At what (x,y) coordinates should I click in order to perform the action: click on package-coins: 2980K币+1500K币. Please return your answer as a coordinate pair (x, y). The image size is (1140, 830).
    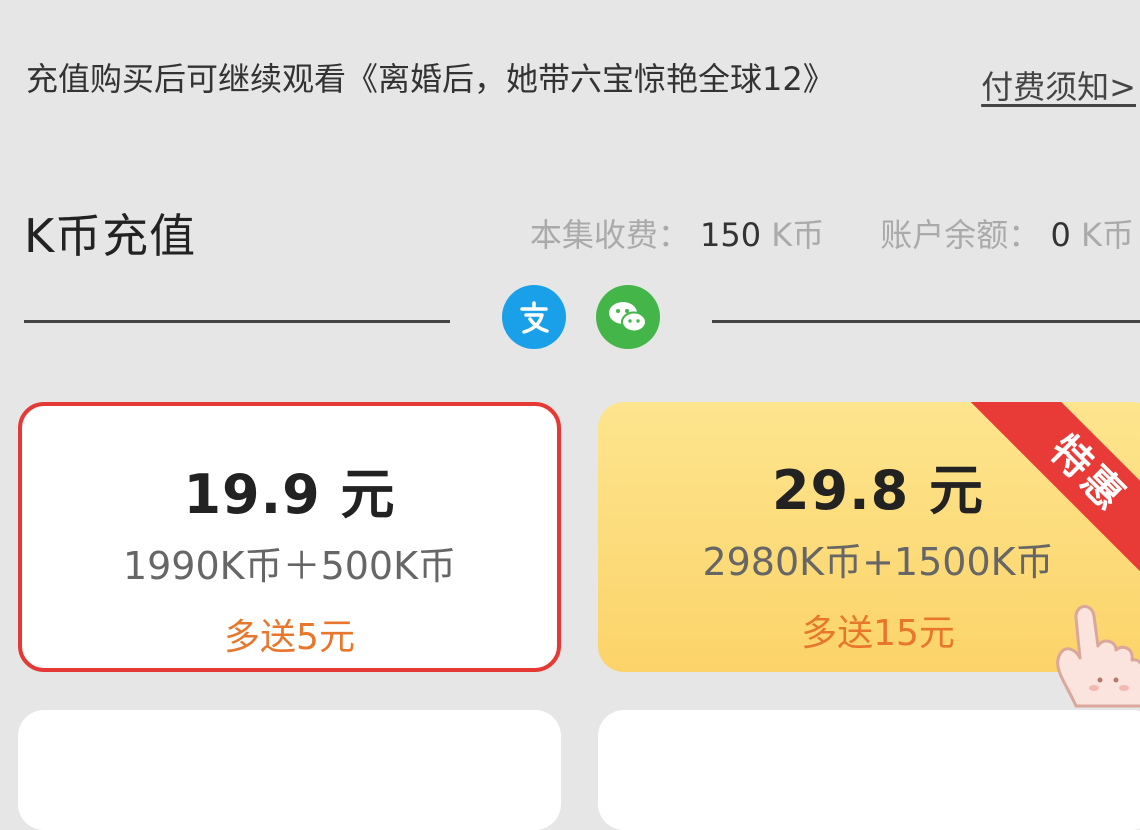
    Looking at the image, I should click on (878, 562).